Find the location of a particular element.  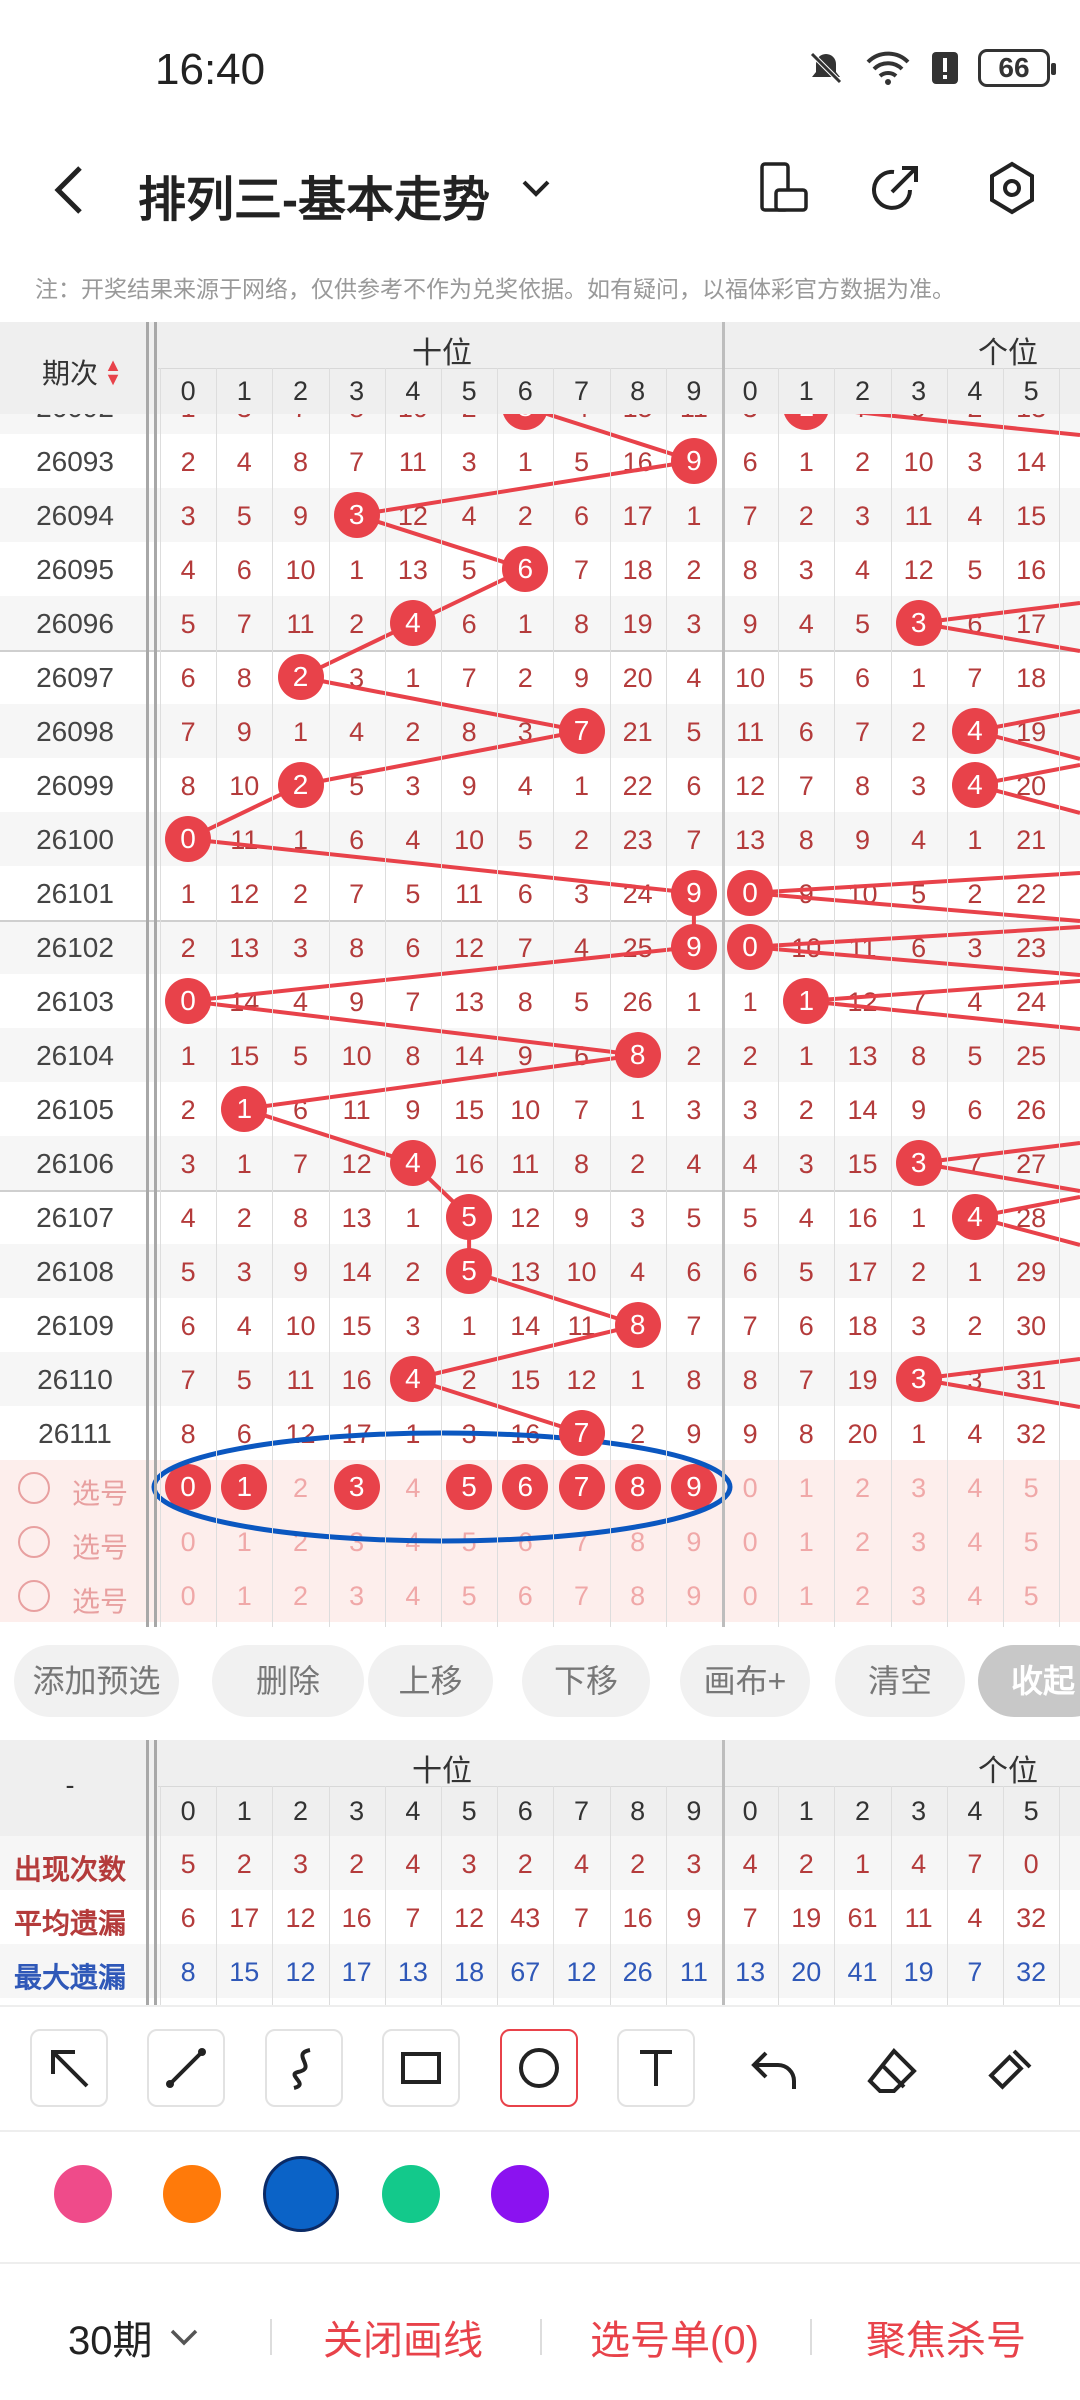

rectangle-icon is located at coordinates (421, 2068).